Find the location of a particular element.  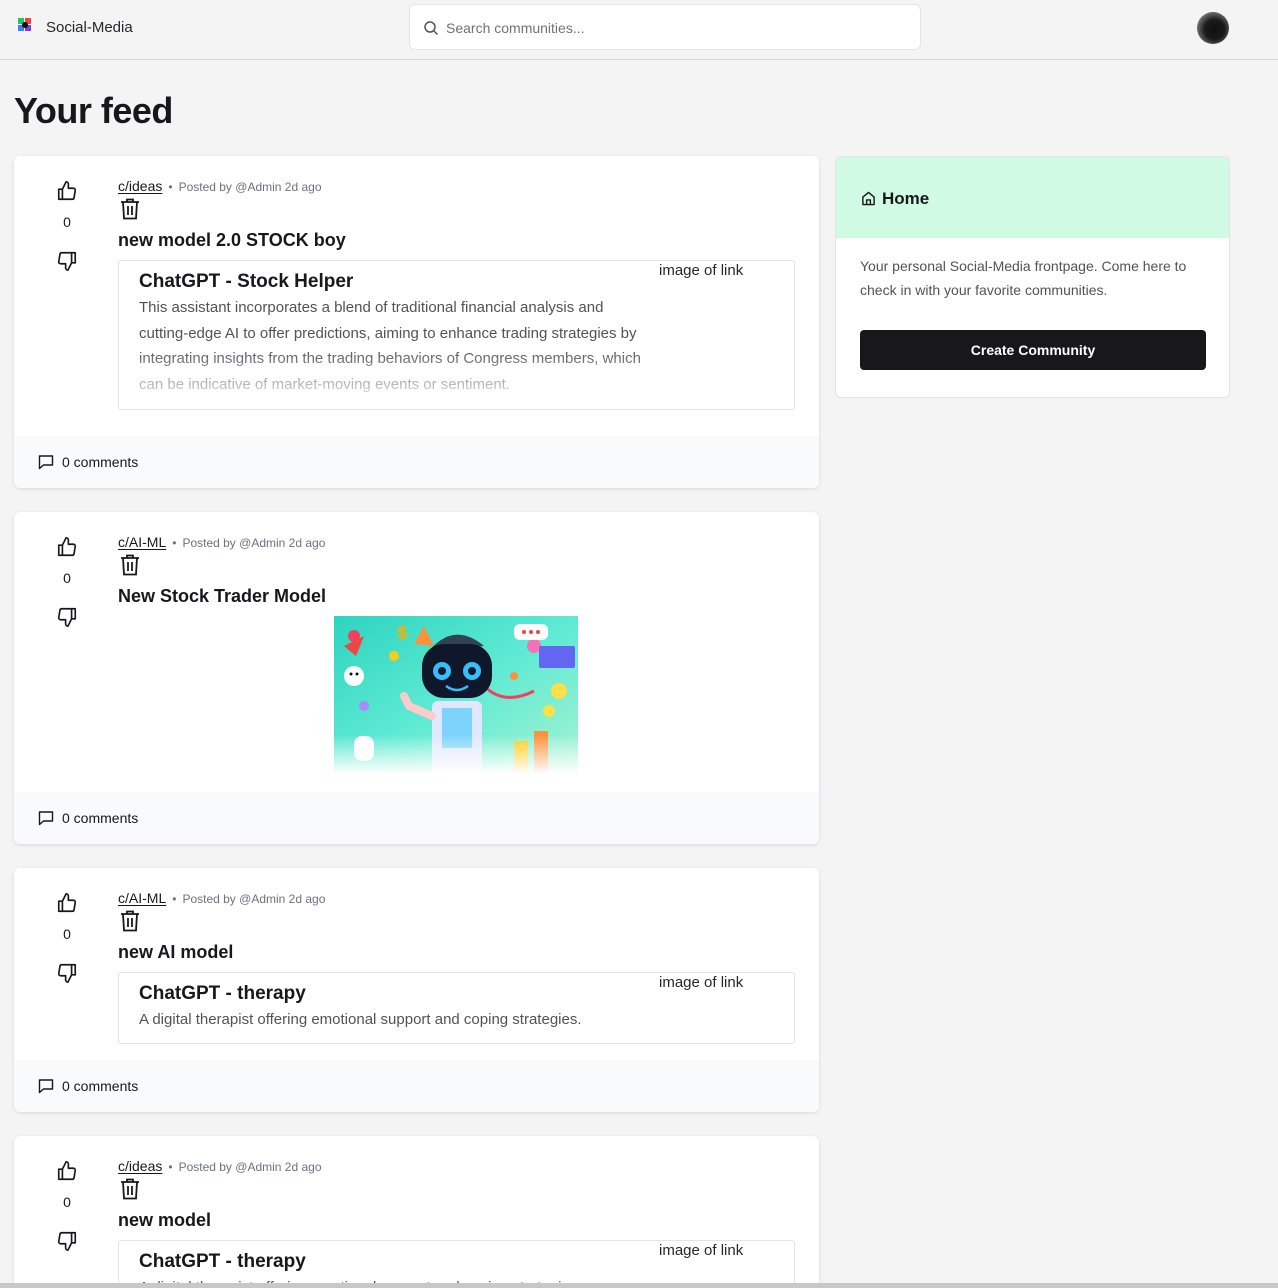

brand-name: Social-Media is located at coordinates (89, 27).